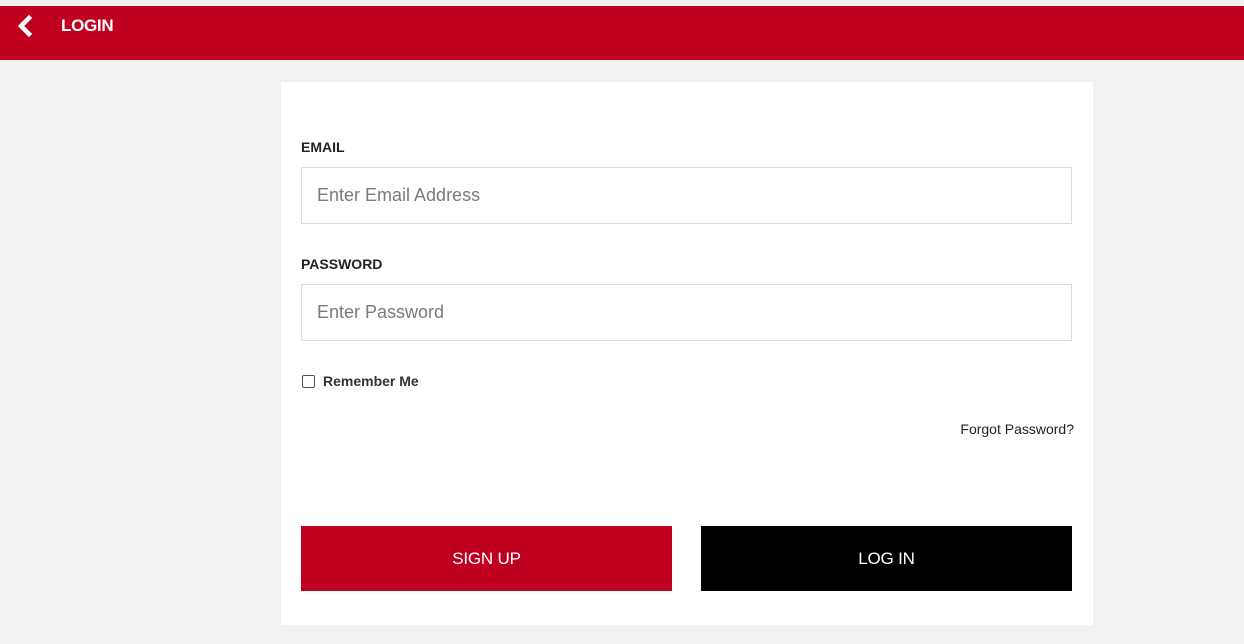 The height and width of the screenshot is (644, 1244). What do you see at coordinates (686, 195) in the screenshot?
I see `email-input` at bounding box center [686, 195].